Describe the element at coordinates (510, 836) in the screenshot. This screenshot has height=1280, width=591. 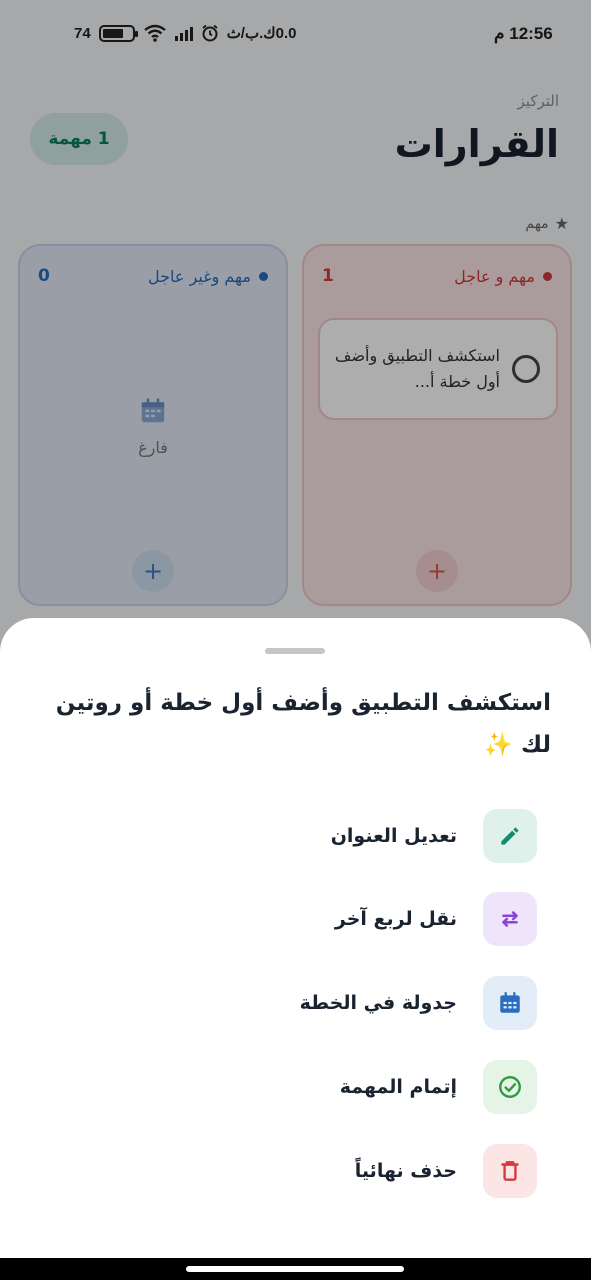
I see `pencil-icon` at that location.